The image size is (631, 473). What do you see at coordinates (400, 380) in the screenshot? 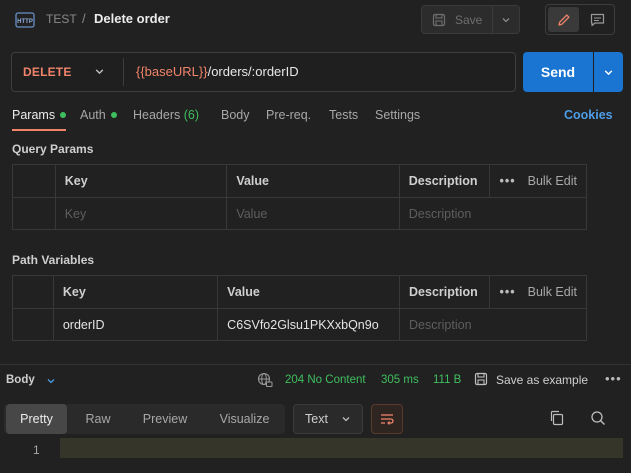
I see `response-time: 305 ms` at bounding box center [400, 380].